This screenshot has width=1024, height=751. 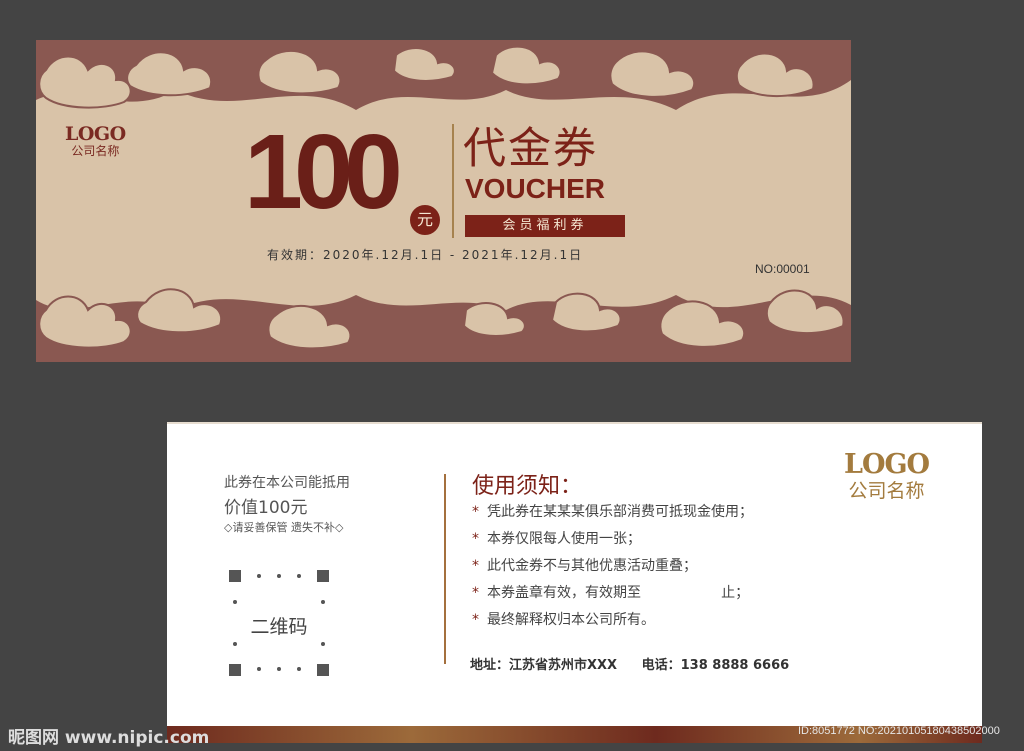 What do you see at coordinates (425, 220) in the screenshot?
I see `currency-badge: 元` at bounding box center [425, 220].